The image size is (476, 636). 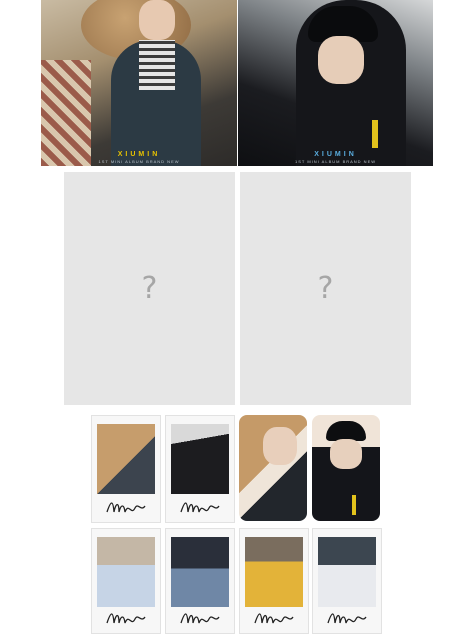 I want to click on black-cap, so click(x=346, y=431).